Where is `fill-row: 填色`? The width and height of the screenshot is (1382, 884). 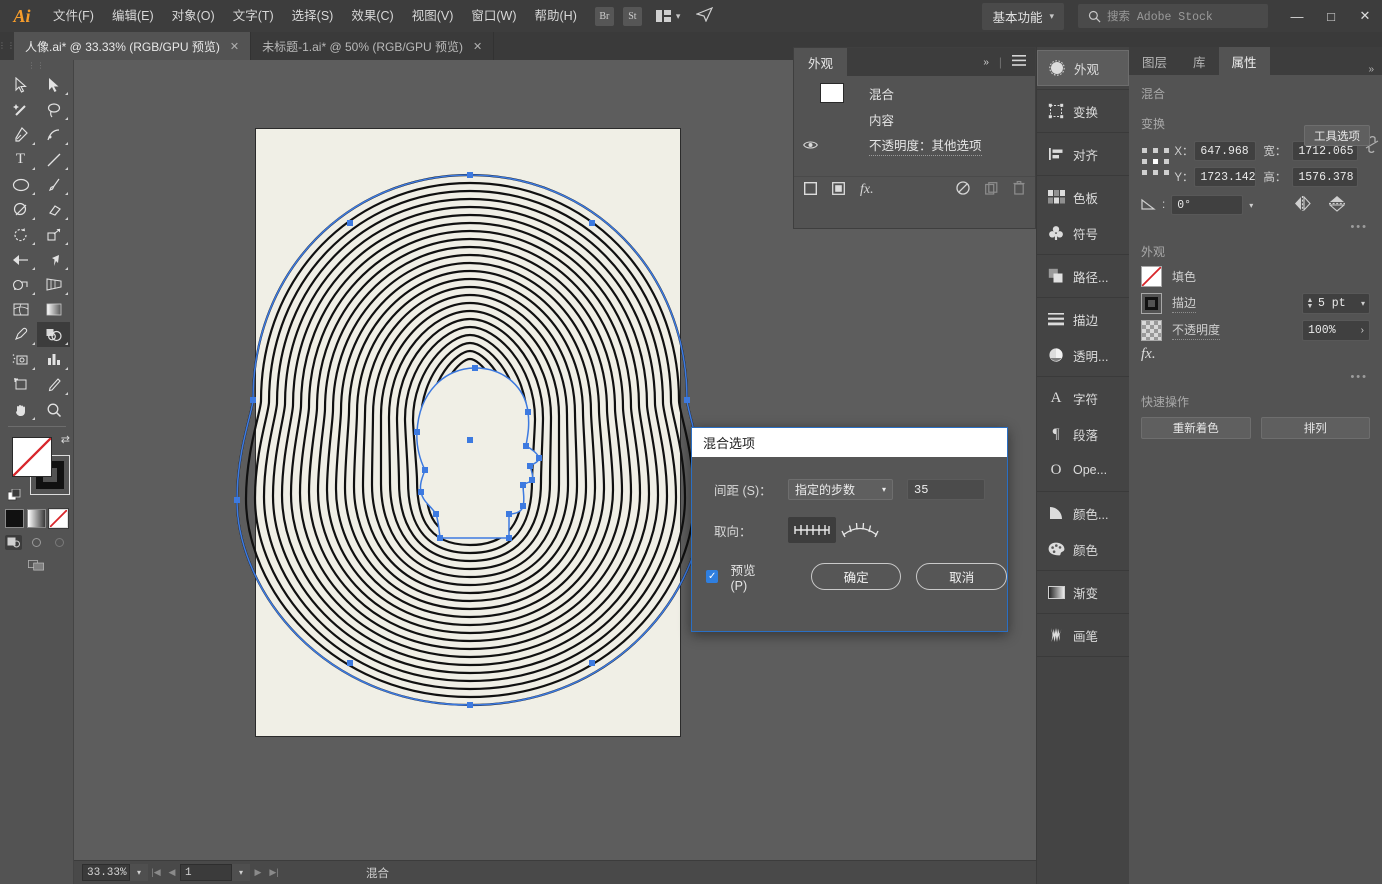 fill-row: 填色 is located at coordinates (1255, 276).